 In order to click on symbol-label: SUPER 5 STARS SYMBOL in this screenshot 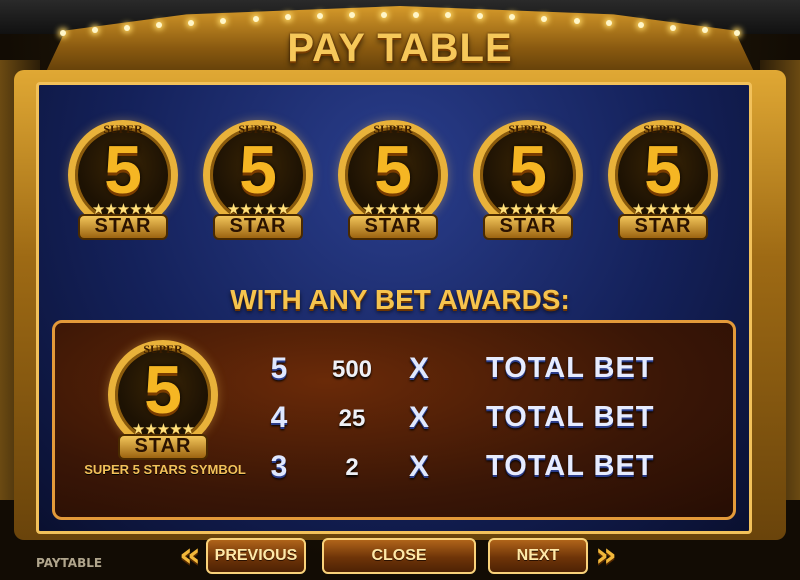, I will do `click(165, 469)`.